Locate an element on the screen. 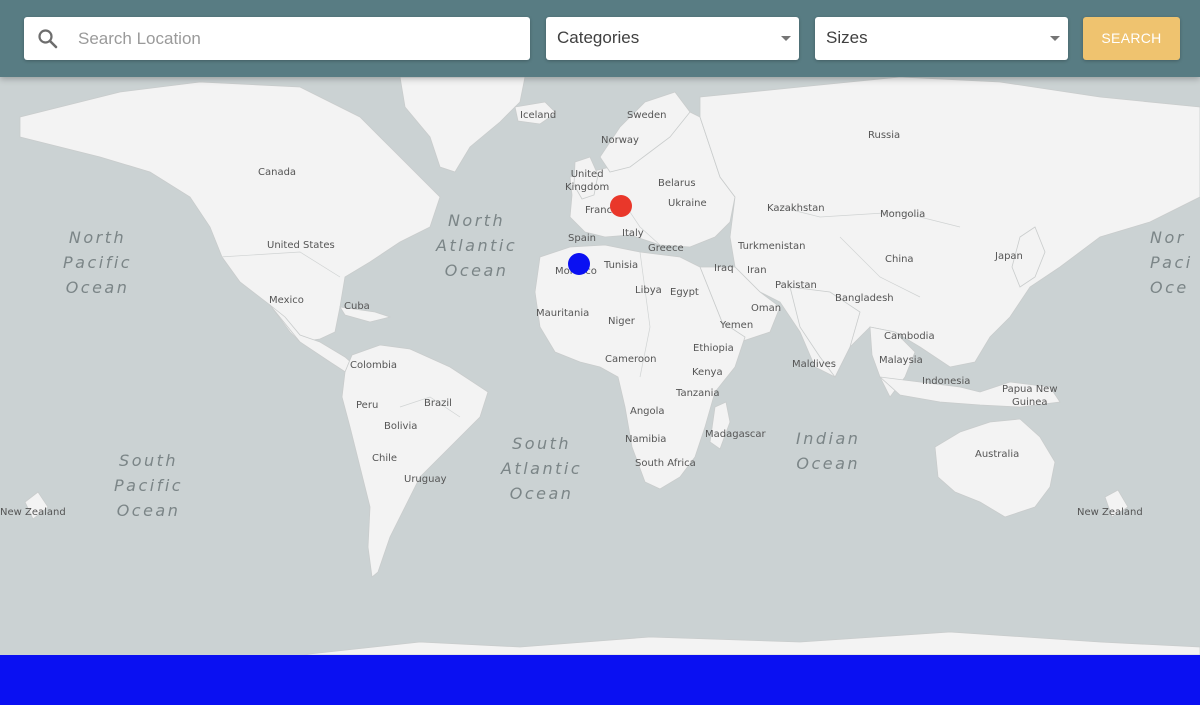 The image size is (1200, 705). map-label: Ethiopia is located at coordinates (713, 348).